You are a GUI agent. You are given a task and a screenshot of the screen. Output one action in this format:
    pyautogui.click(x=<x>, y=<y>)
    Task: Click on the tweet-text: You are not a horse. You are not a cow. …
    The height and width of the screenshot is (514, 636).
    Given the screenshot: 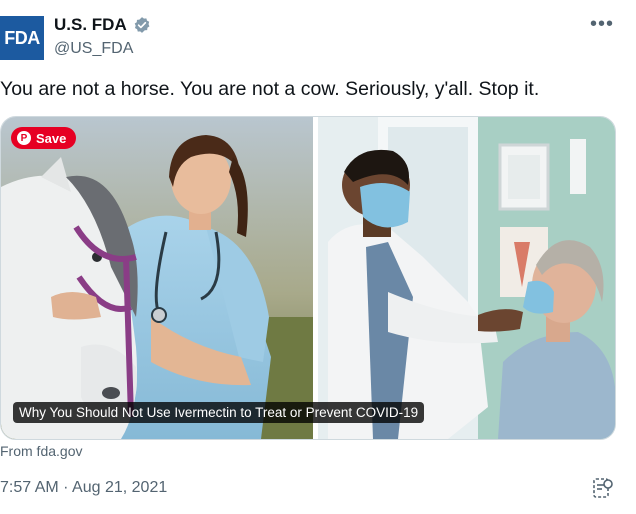 What is the action you would take?
    pyautogui.click(x=270, y=89)
    